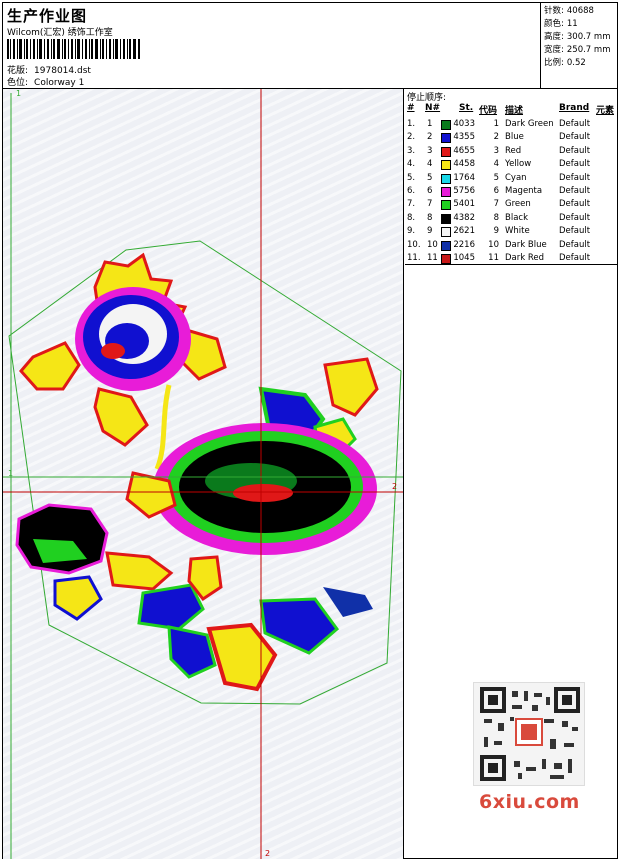 This screenshot has height=861, width=620. What do you see at coordinates (464, 257) in the screenshot?
I see `stitch-count: 1045` at bounding box center [464, 257].